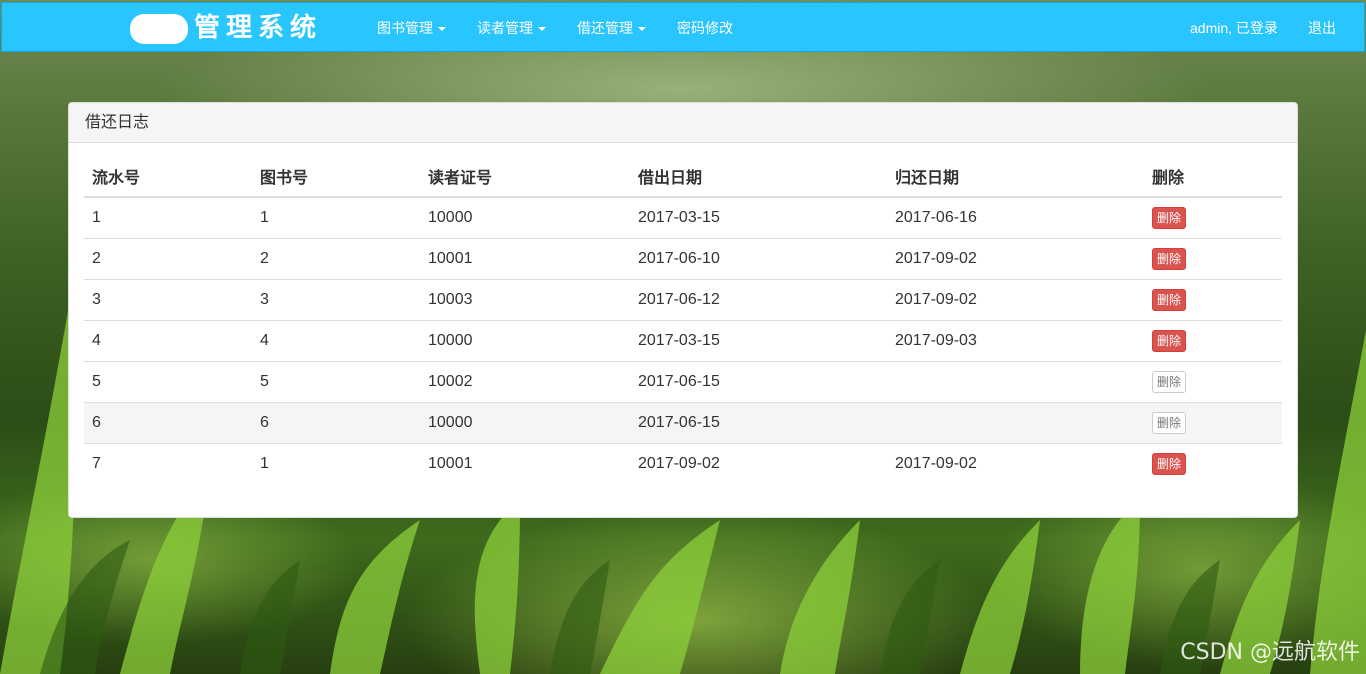 The image size is (1366, 674). I want to click on cell-reader-id: 10003, so click(525, 300).